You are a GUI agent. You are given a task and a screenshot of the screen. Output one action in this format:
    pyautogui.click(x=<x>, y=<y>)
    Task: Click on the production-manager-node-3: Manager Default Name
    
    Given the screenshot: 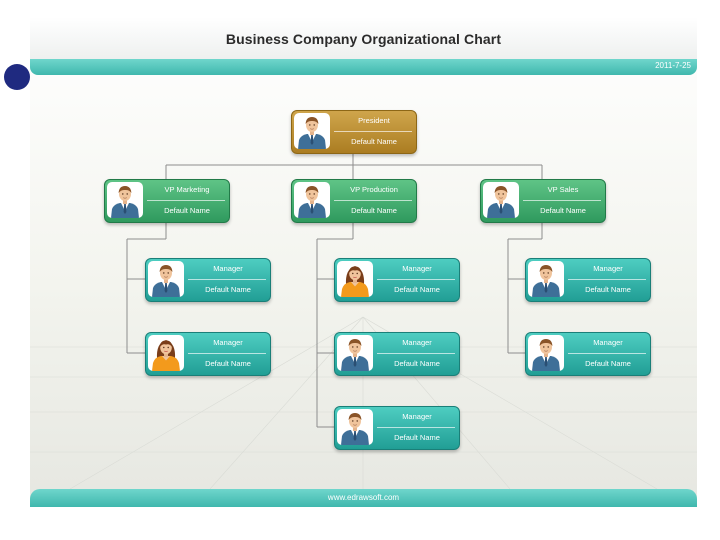 What is the action you would take?
    pyautogui.click(x=397, y=428)
    